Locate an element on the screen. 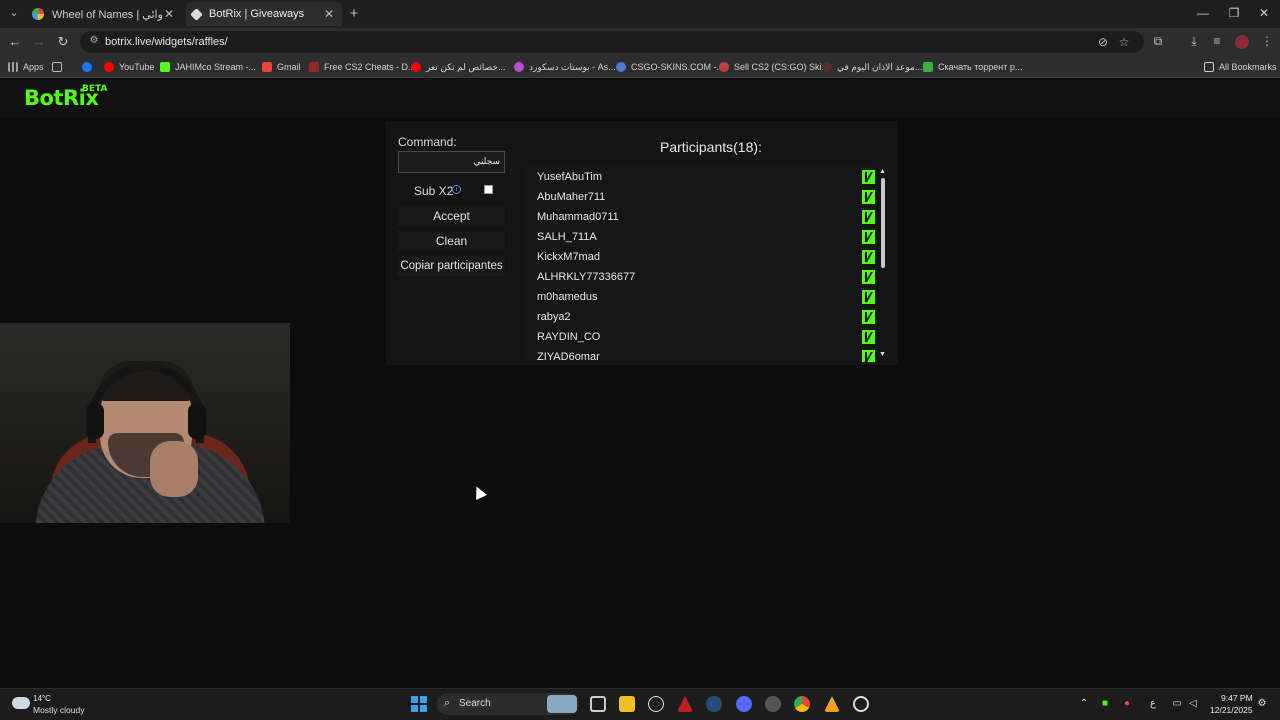 The width and height of the screenshot is (1280, 720). app-g-icon is located at coordinates (656, 704).